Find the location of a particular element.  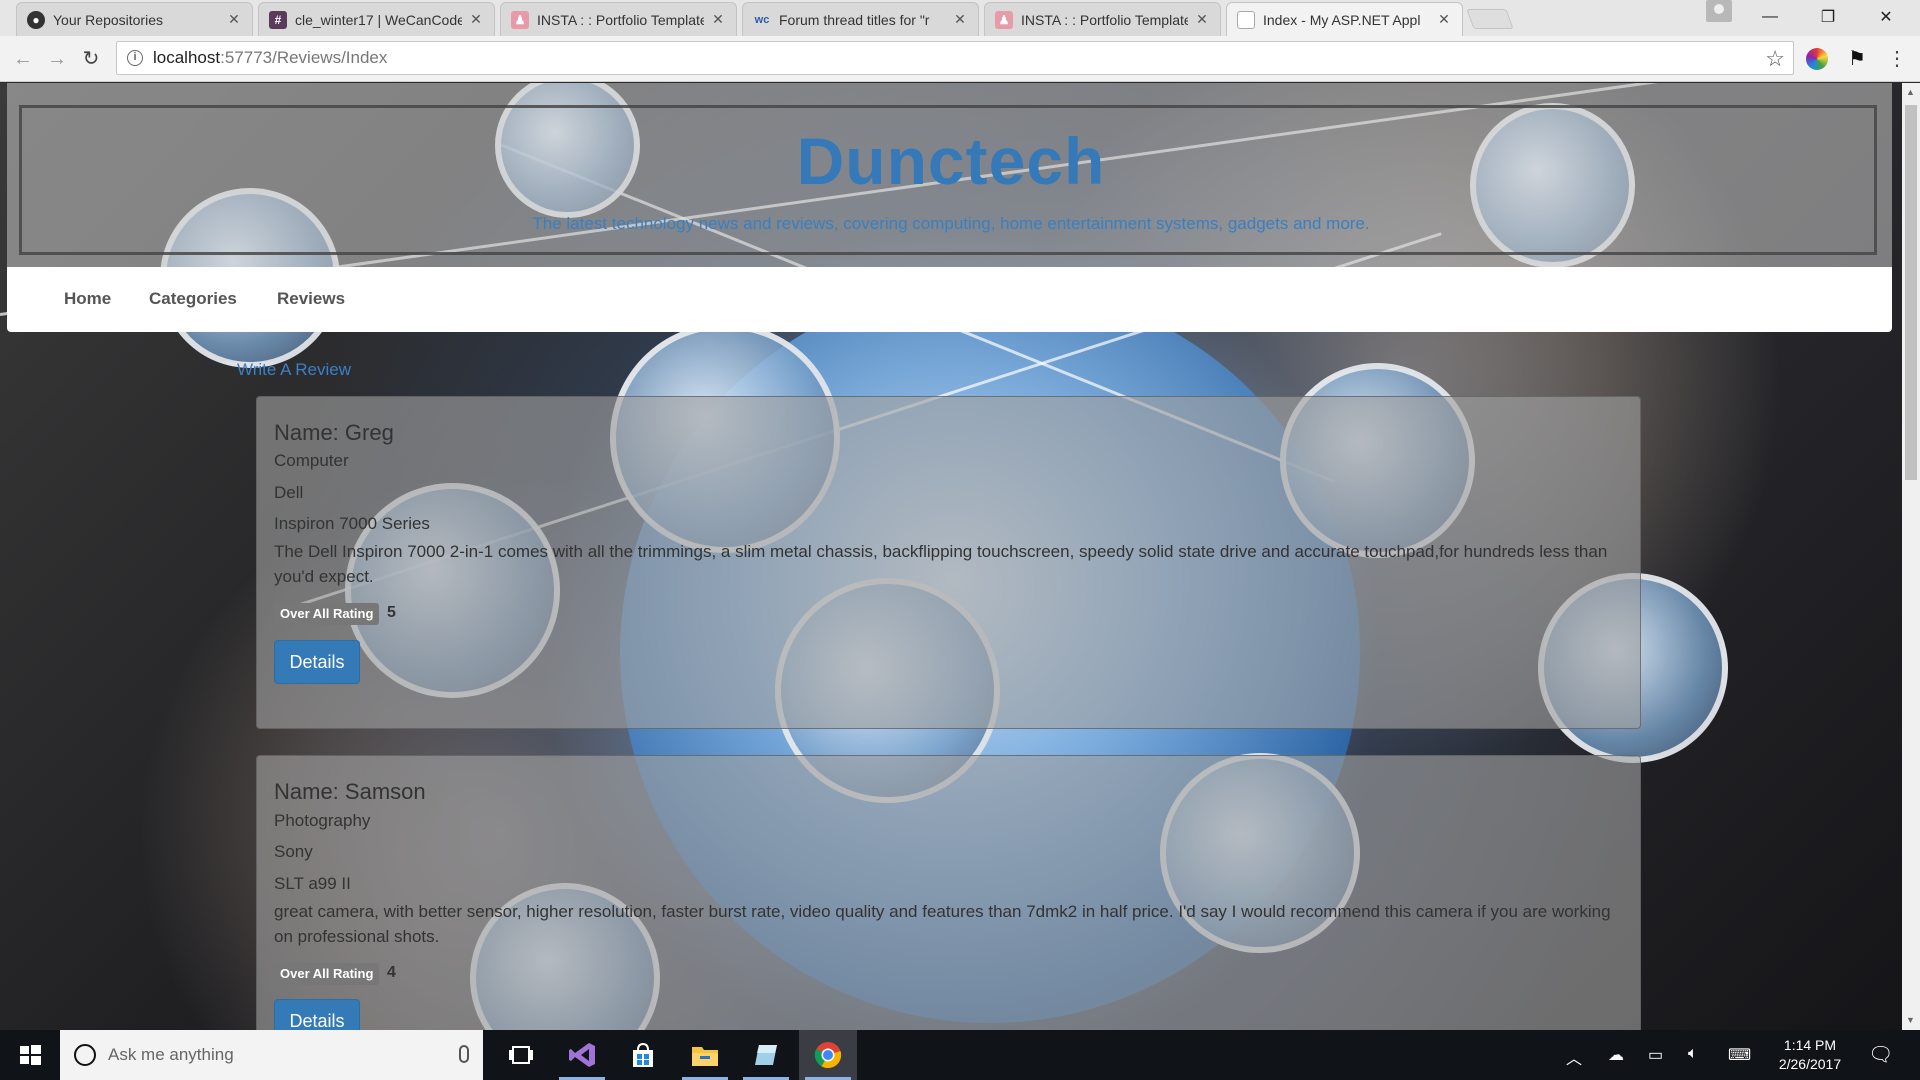

color-picker-extension-icon is located at coordinates (1817, 59).